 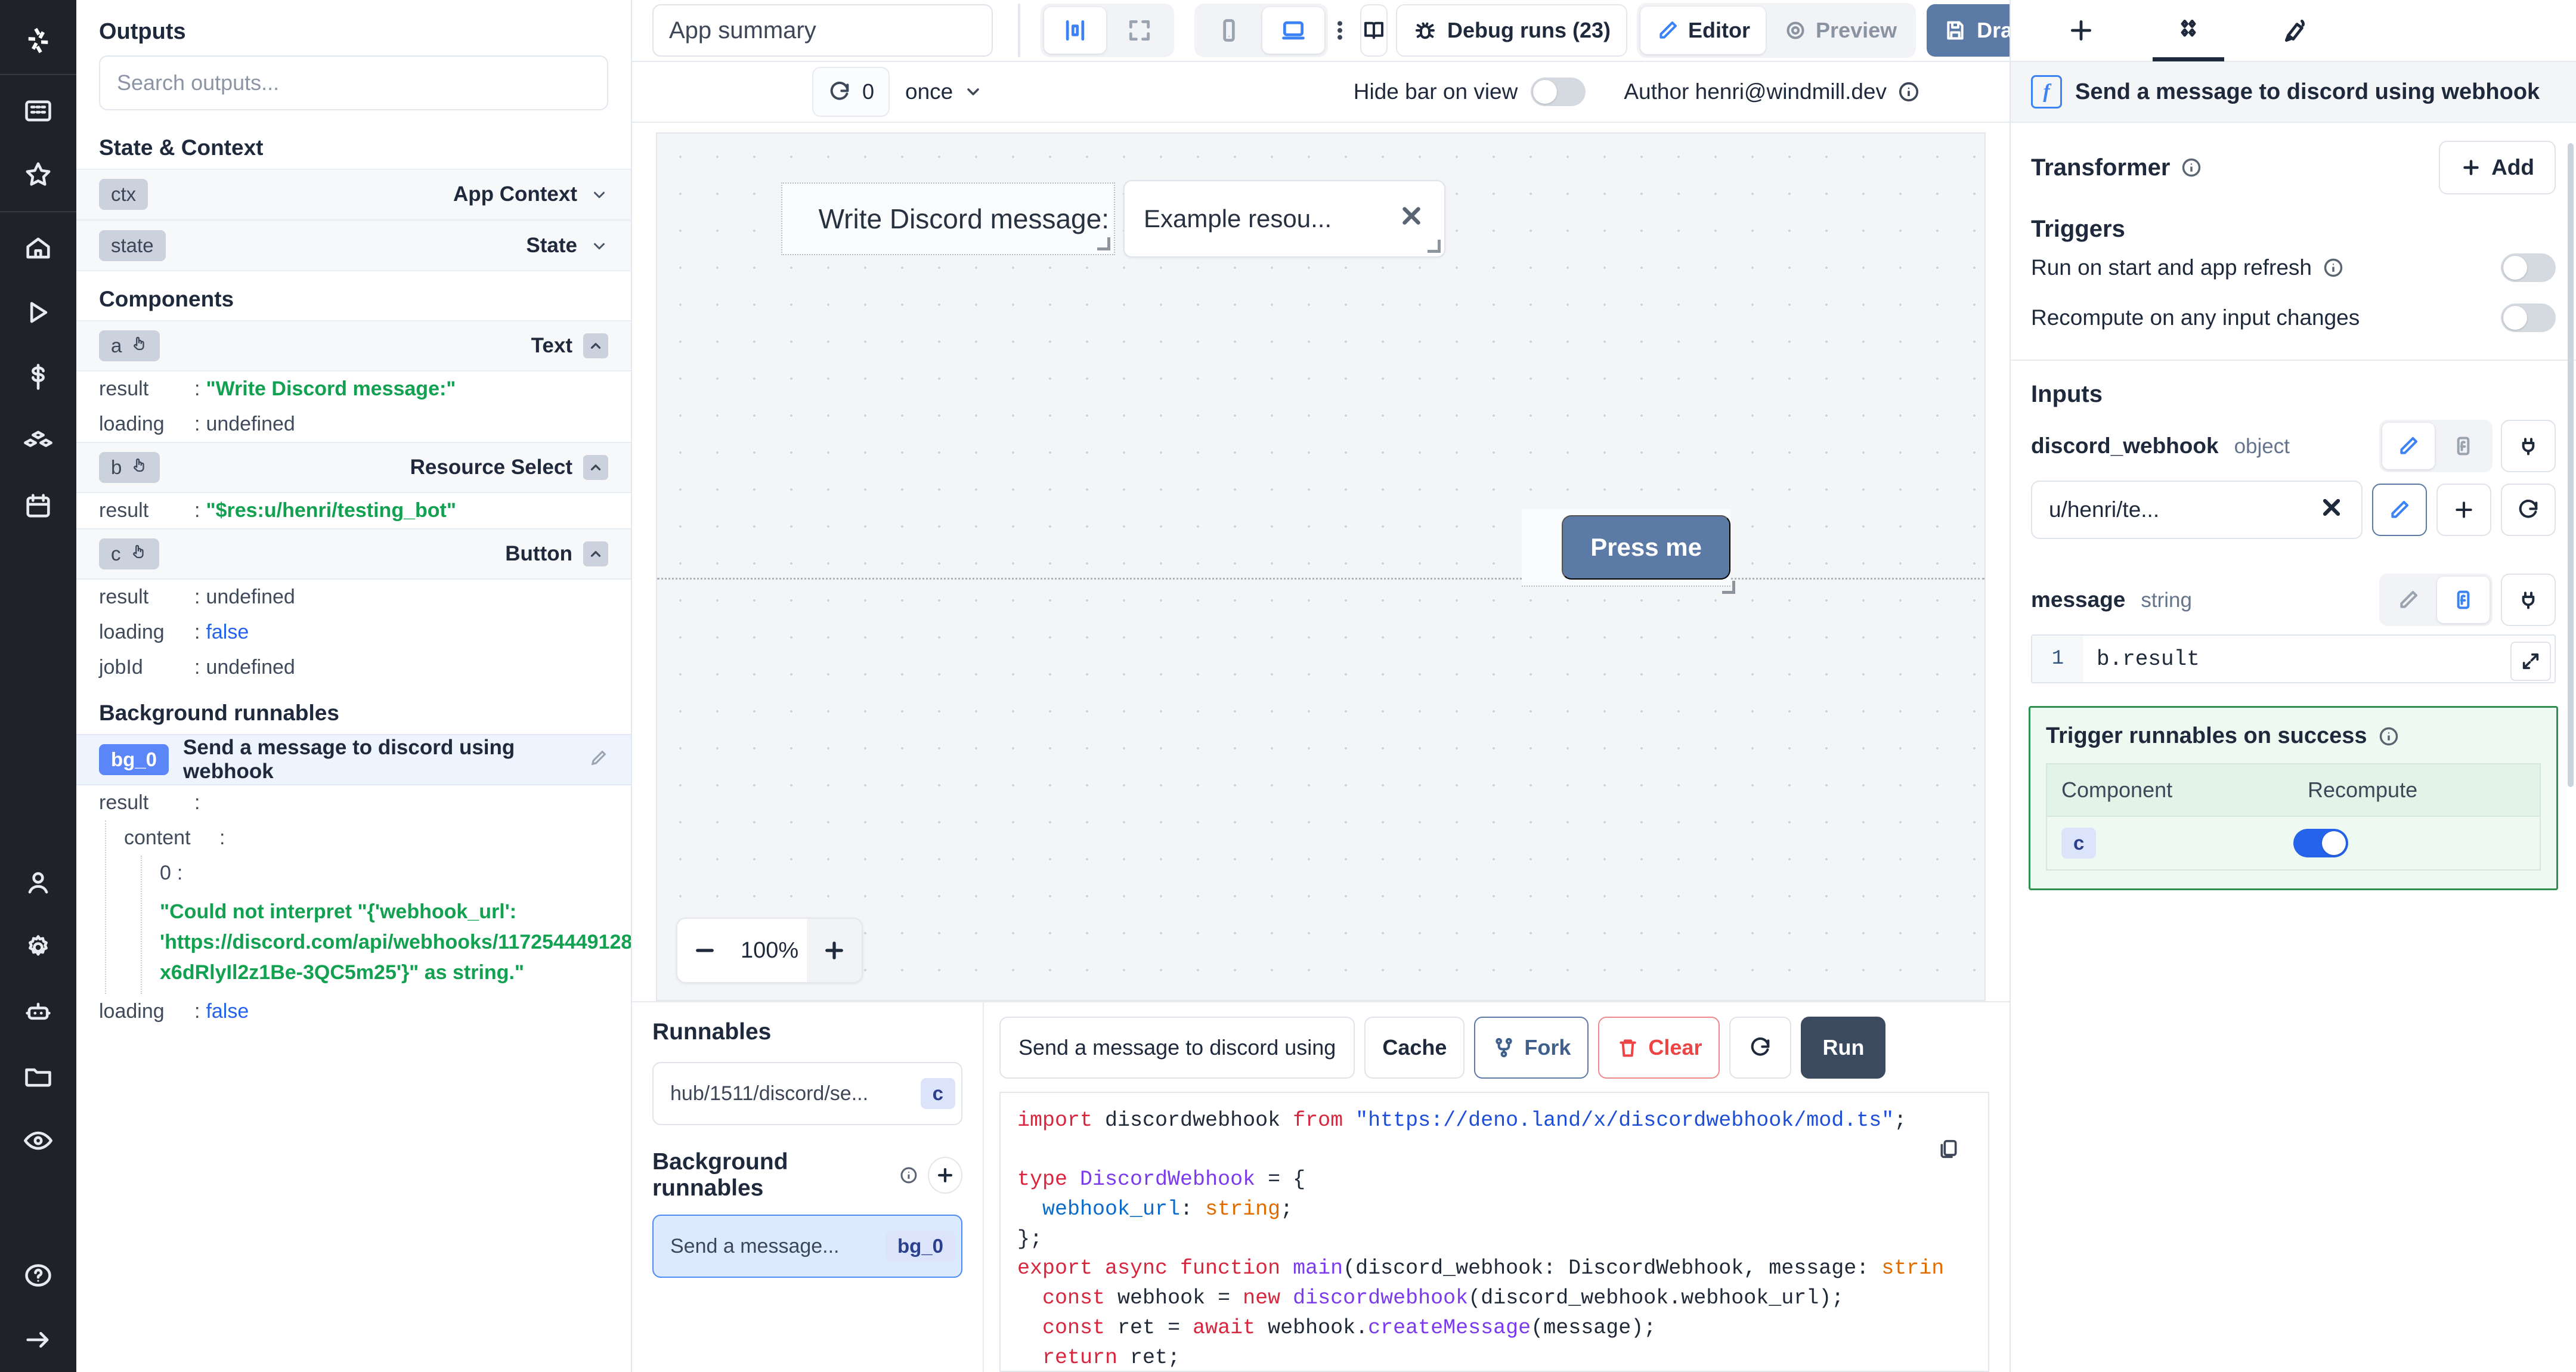 I want to click on state-row-ctx: ctx App Context, so click(x=353, y=194).